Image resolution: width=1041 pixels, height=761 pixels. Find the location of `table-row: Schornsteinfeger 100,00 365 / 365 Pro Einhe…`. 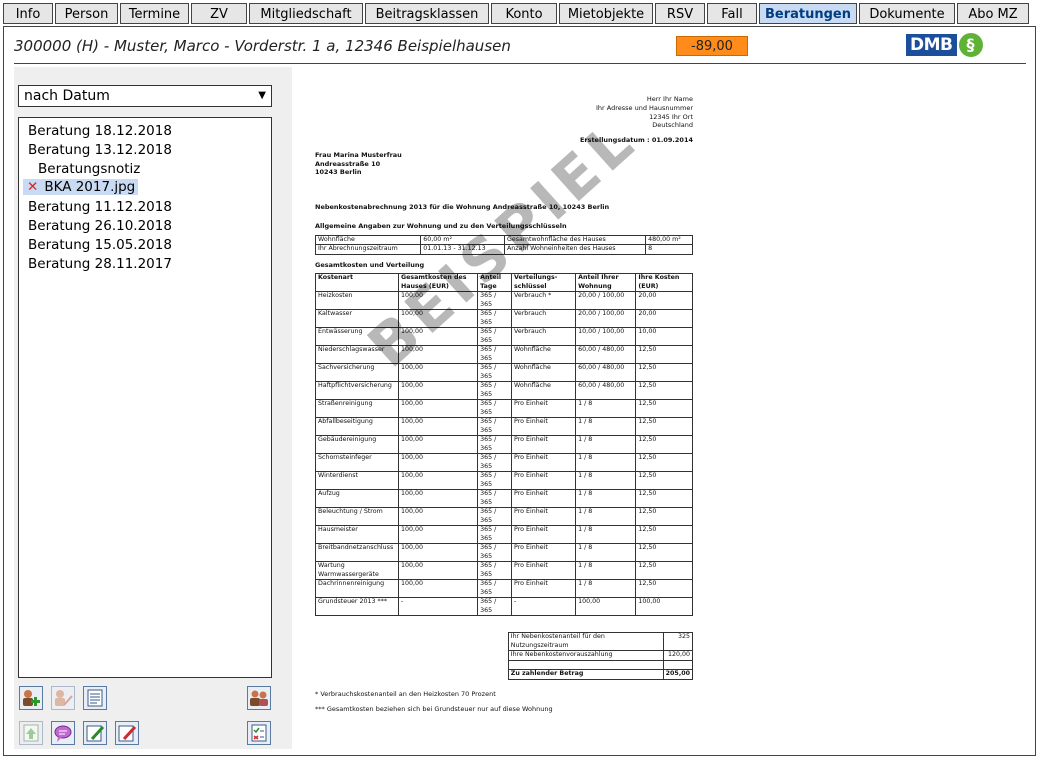

table-row: Schornsteinfeger 100,00 365 / 365 Pro Einhe… is located at coordinates (504, 463).